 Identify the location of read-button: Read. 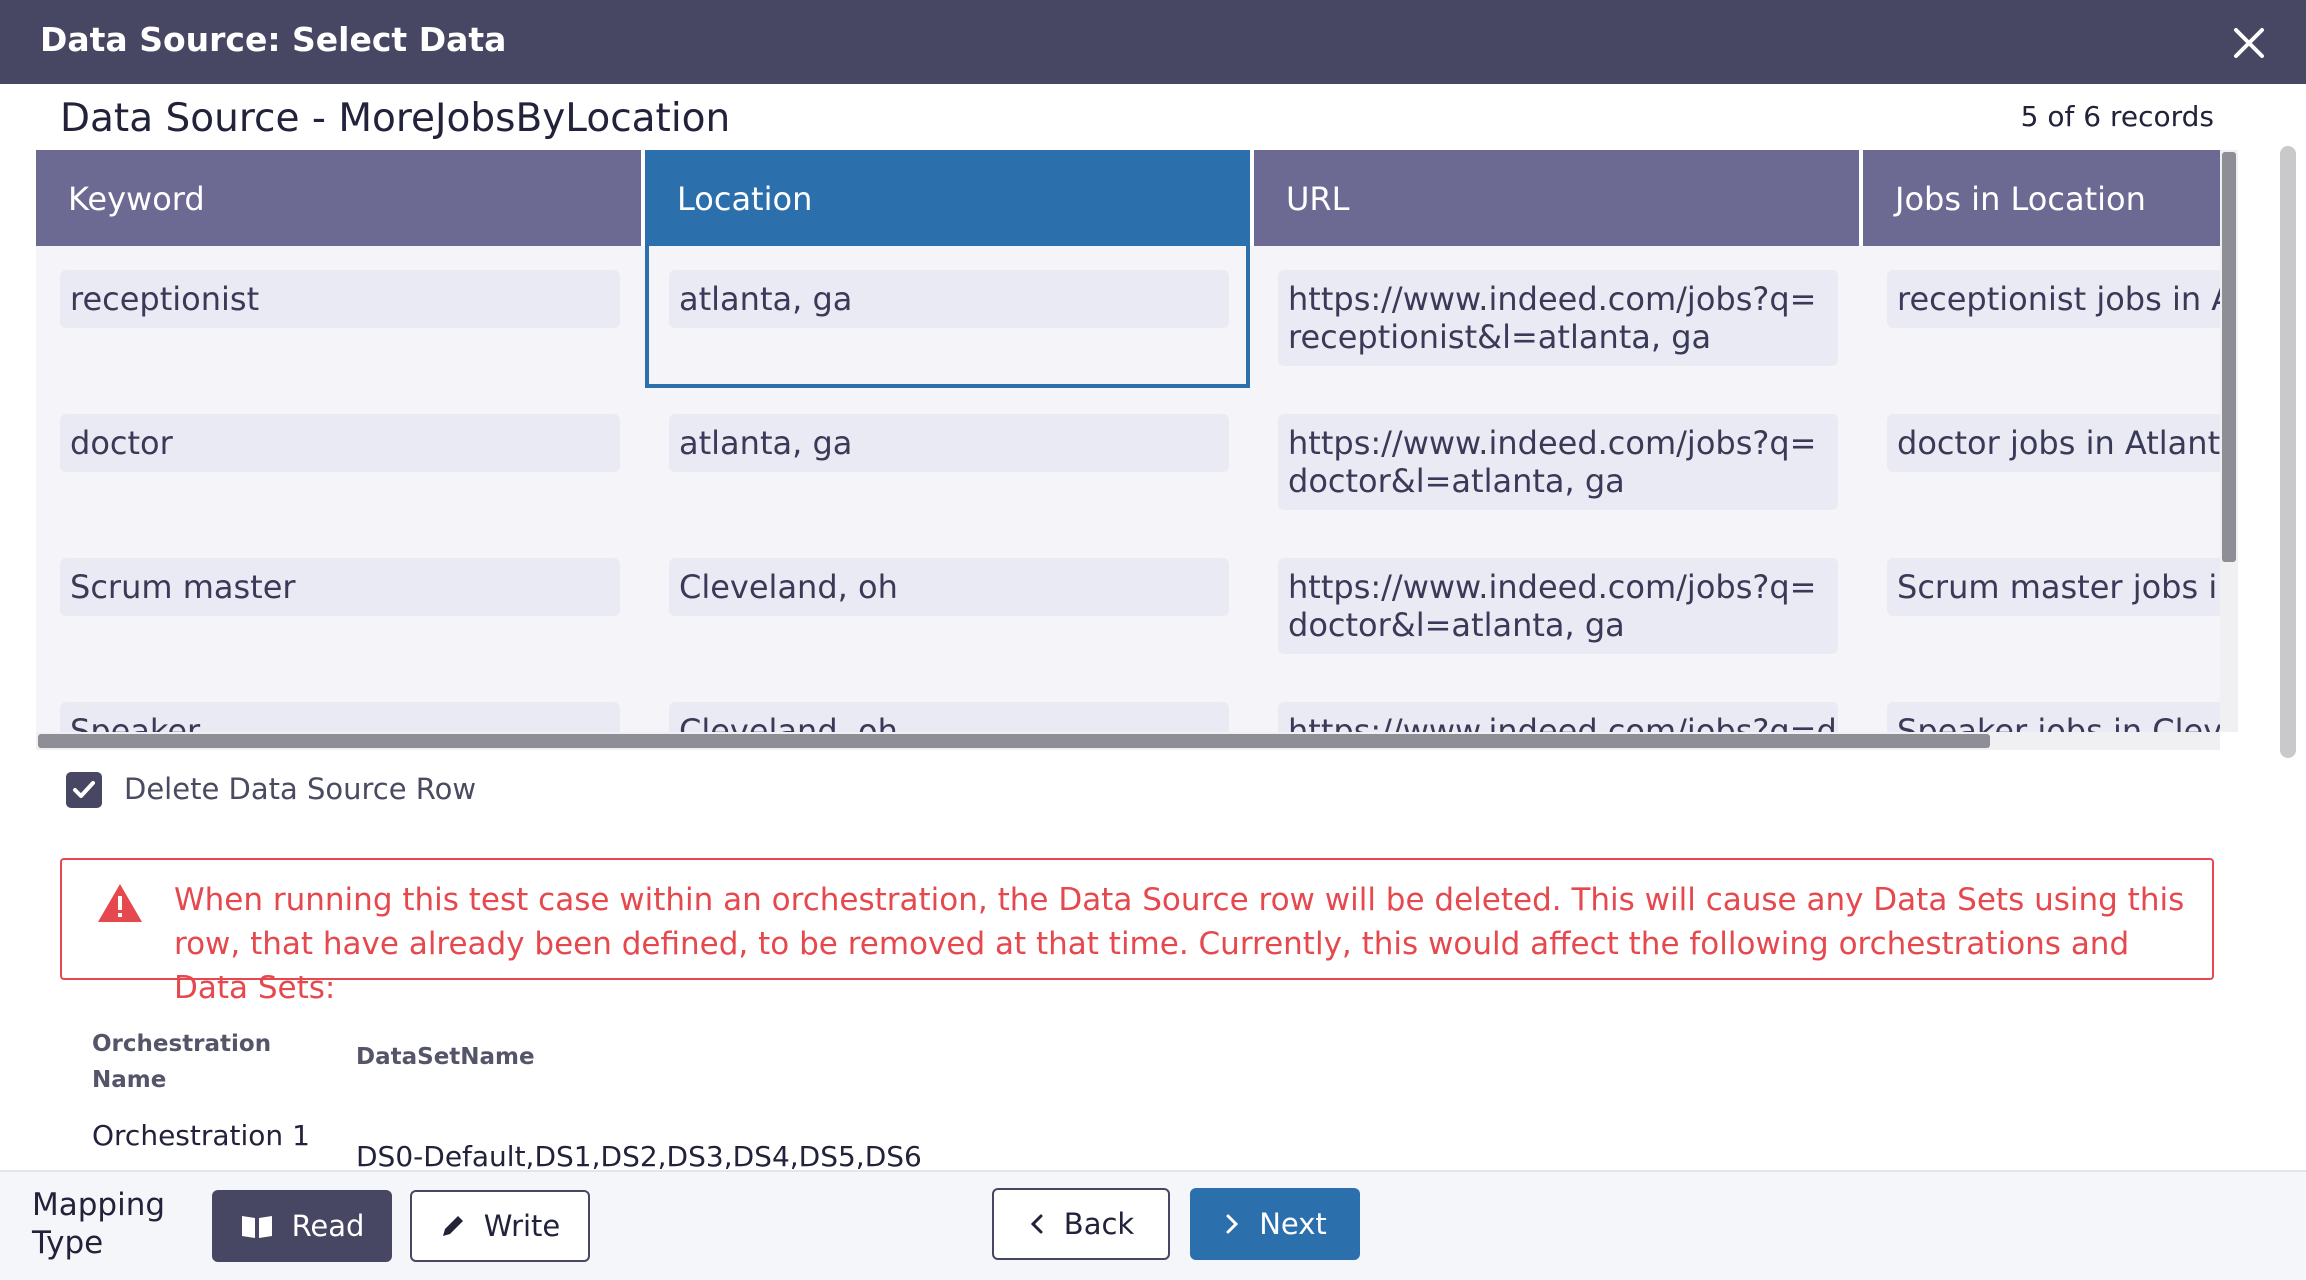
(302, 1226).